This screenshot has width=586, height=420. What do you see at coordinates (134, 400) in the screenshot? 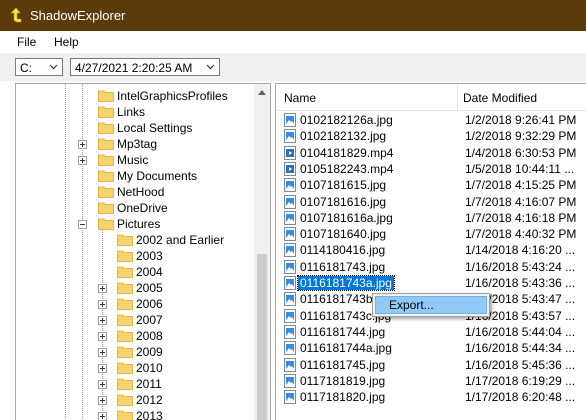
I see `tree-item: 2012` at bounding box center [134, 400].